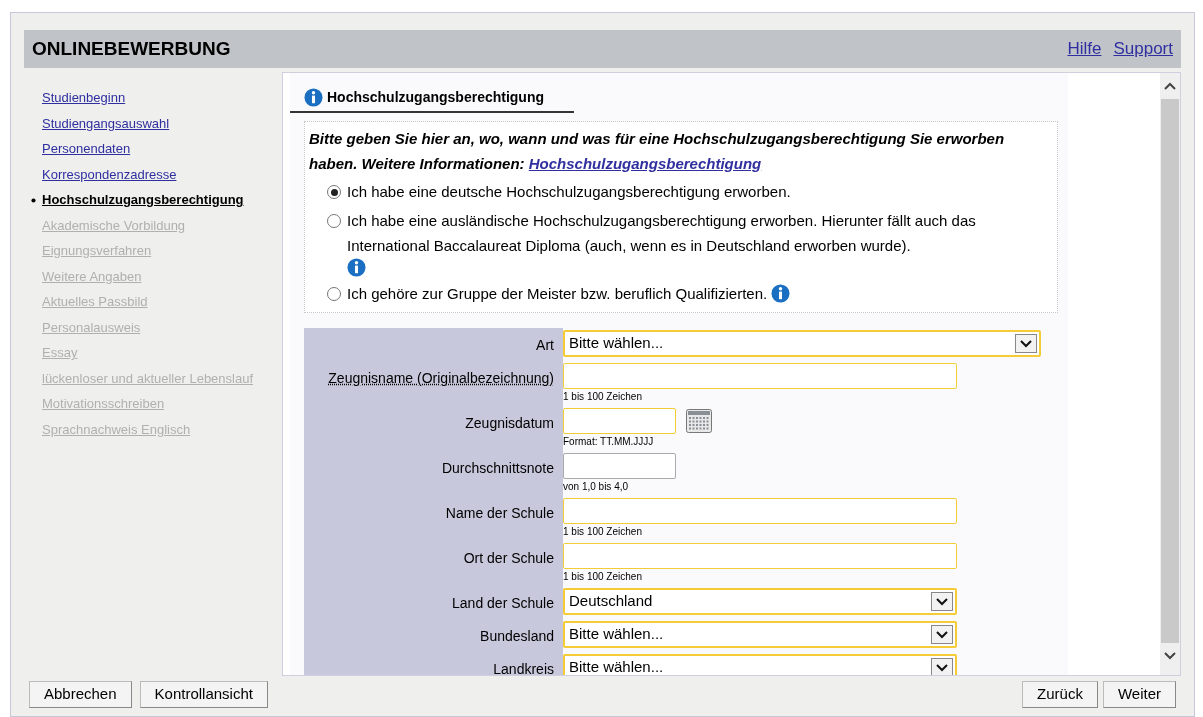  What do you see at coordinates (97, 251) in the screenshot?
I see `sidebar-link: Eignungsverfahren` at bounding box center [97, 251].